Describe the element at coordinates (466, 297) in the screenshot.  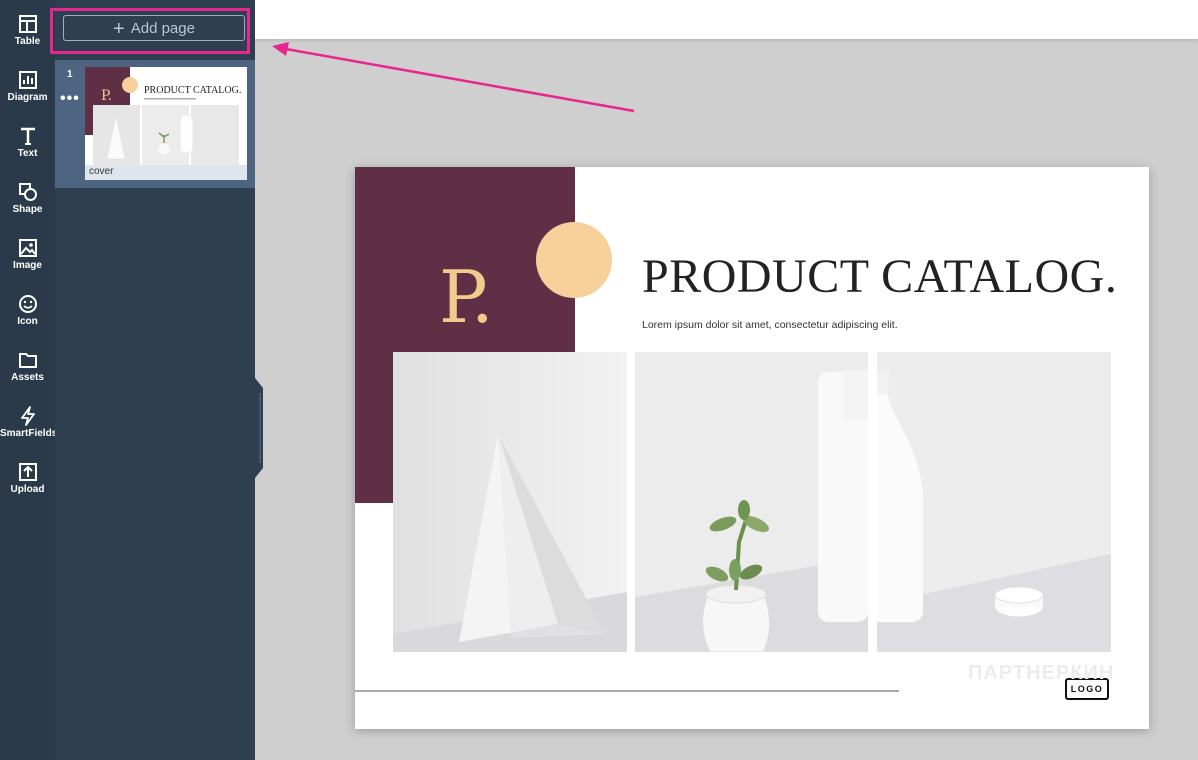
I see `monogram: P.` at that location.